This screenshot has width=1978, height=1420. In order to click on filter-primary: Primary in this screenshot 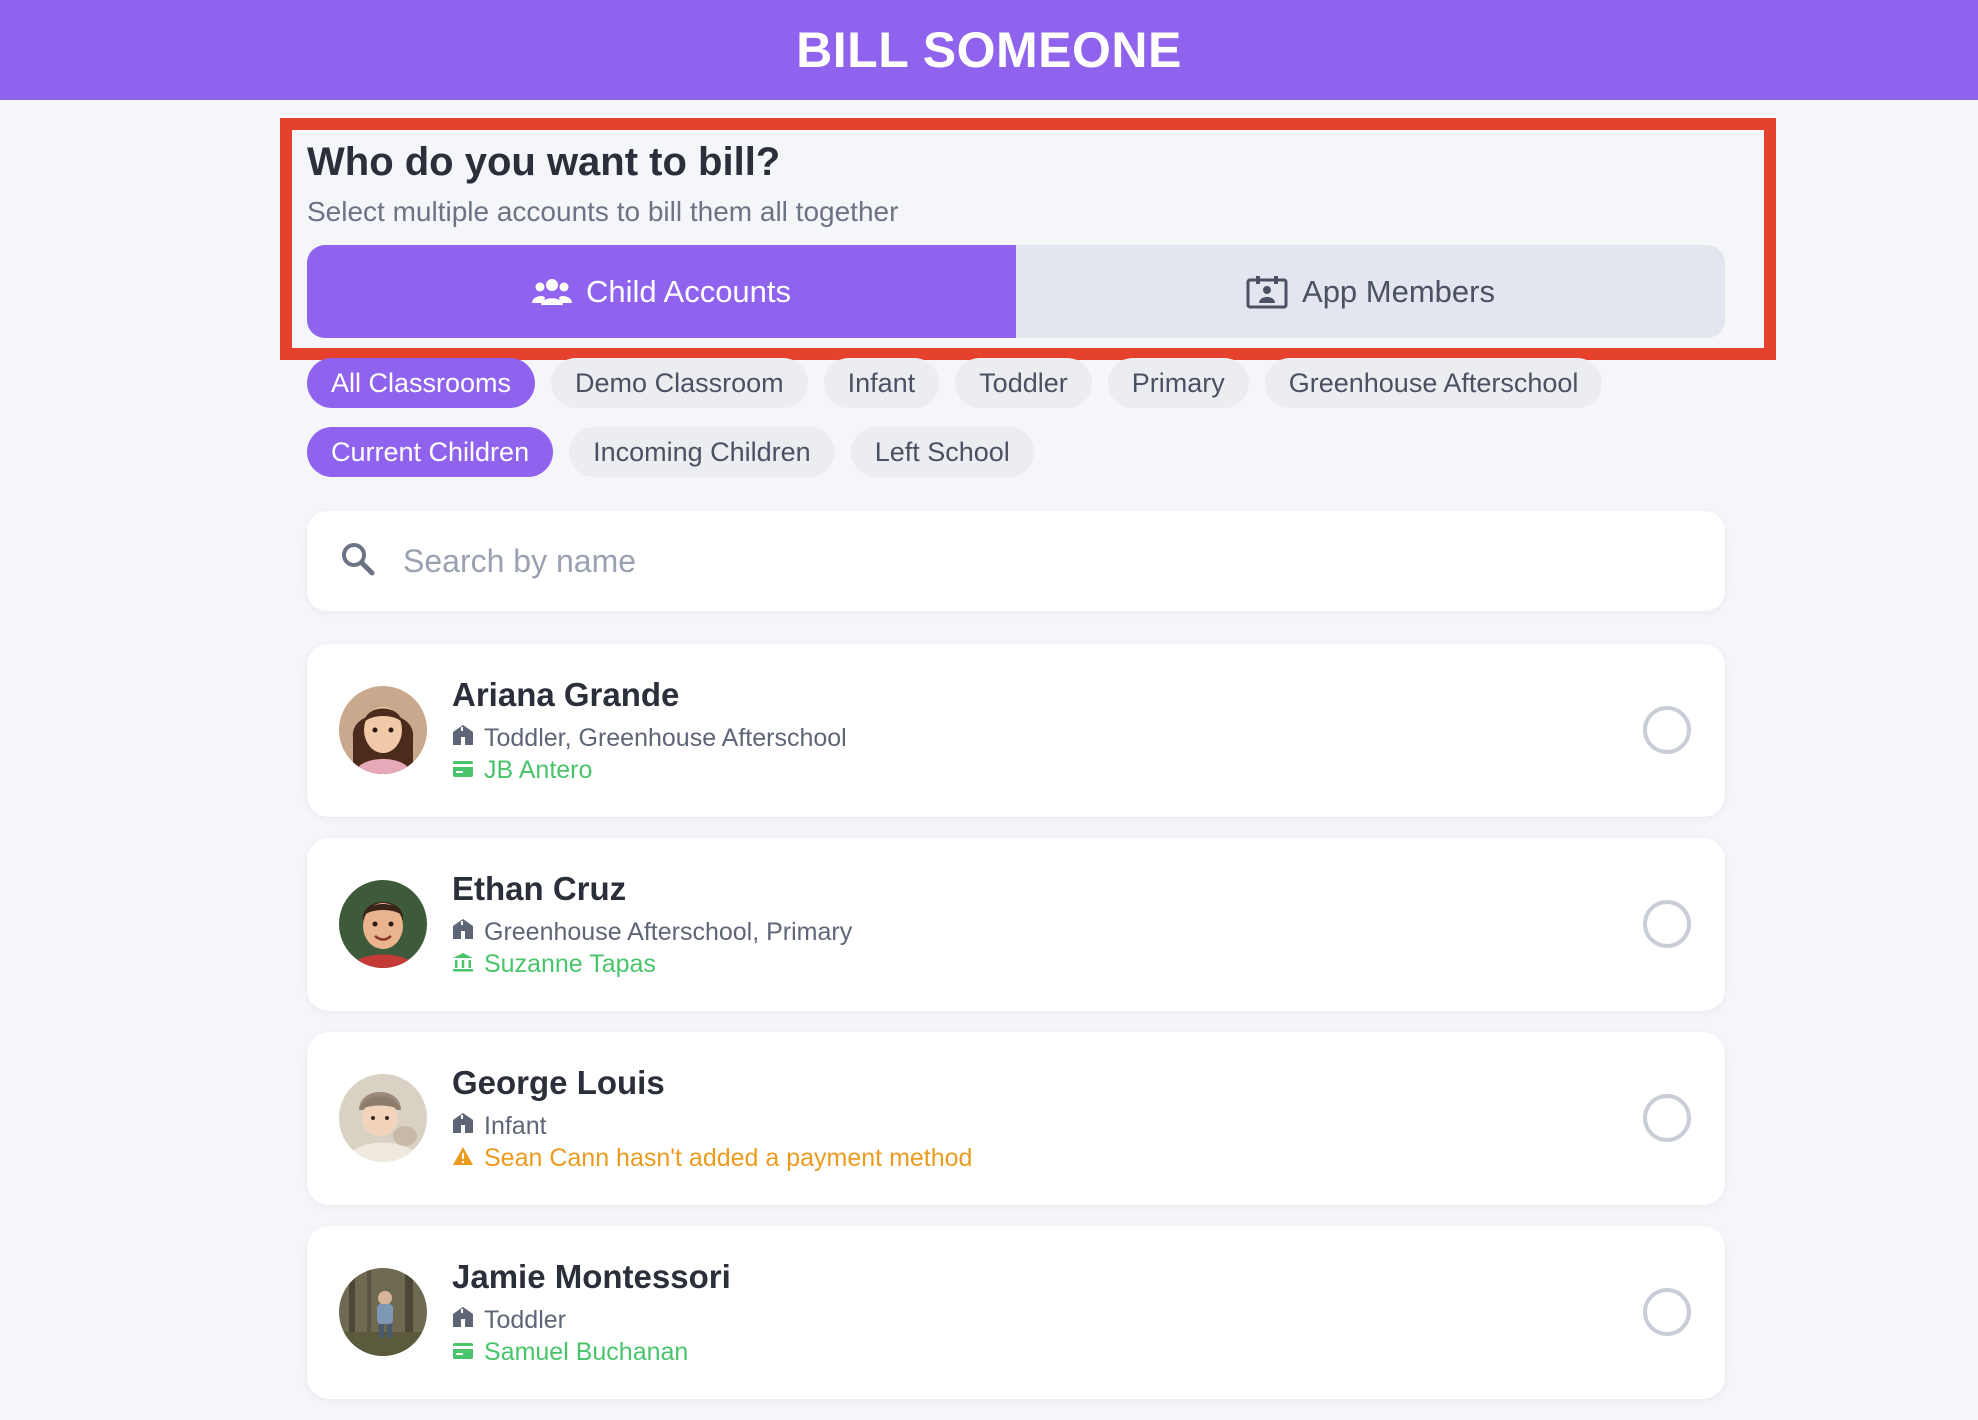, I will do `click(1178, 383)`.